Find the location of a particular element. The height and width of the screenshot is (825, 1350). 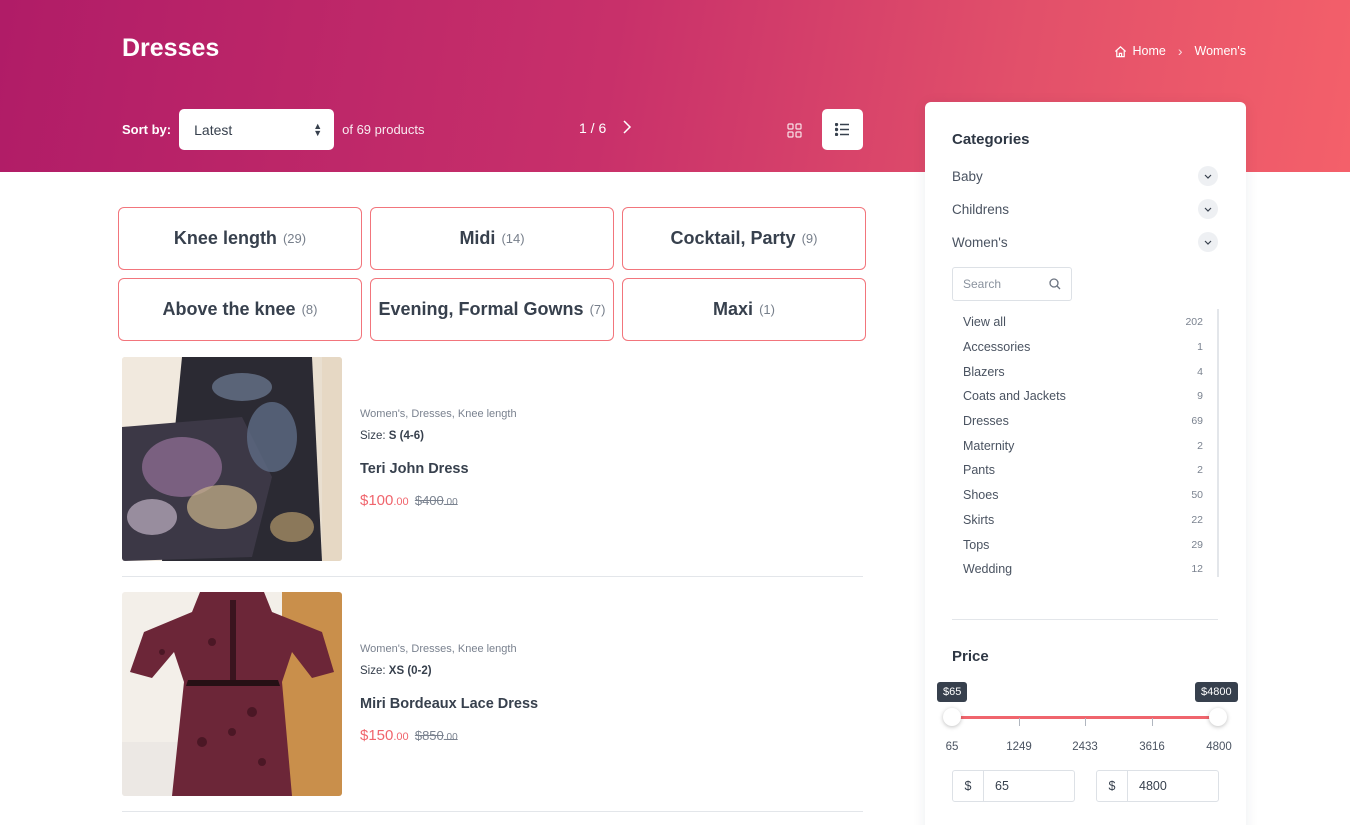

category-maxi: Maxi (1) is located at coordinates (744, 309).